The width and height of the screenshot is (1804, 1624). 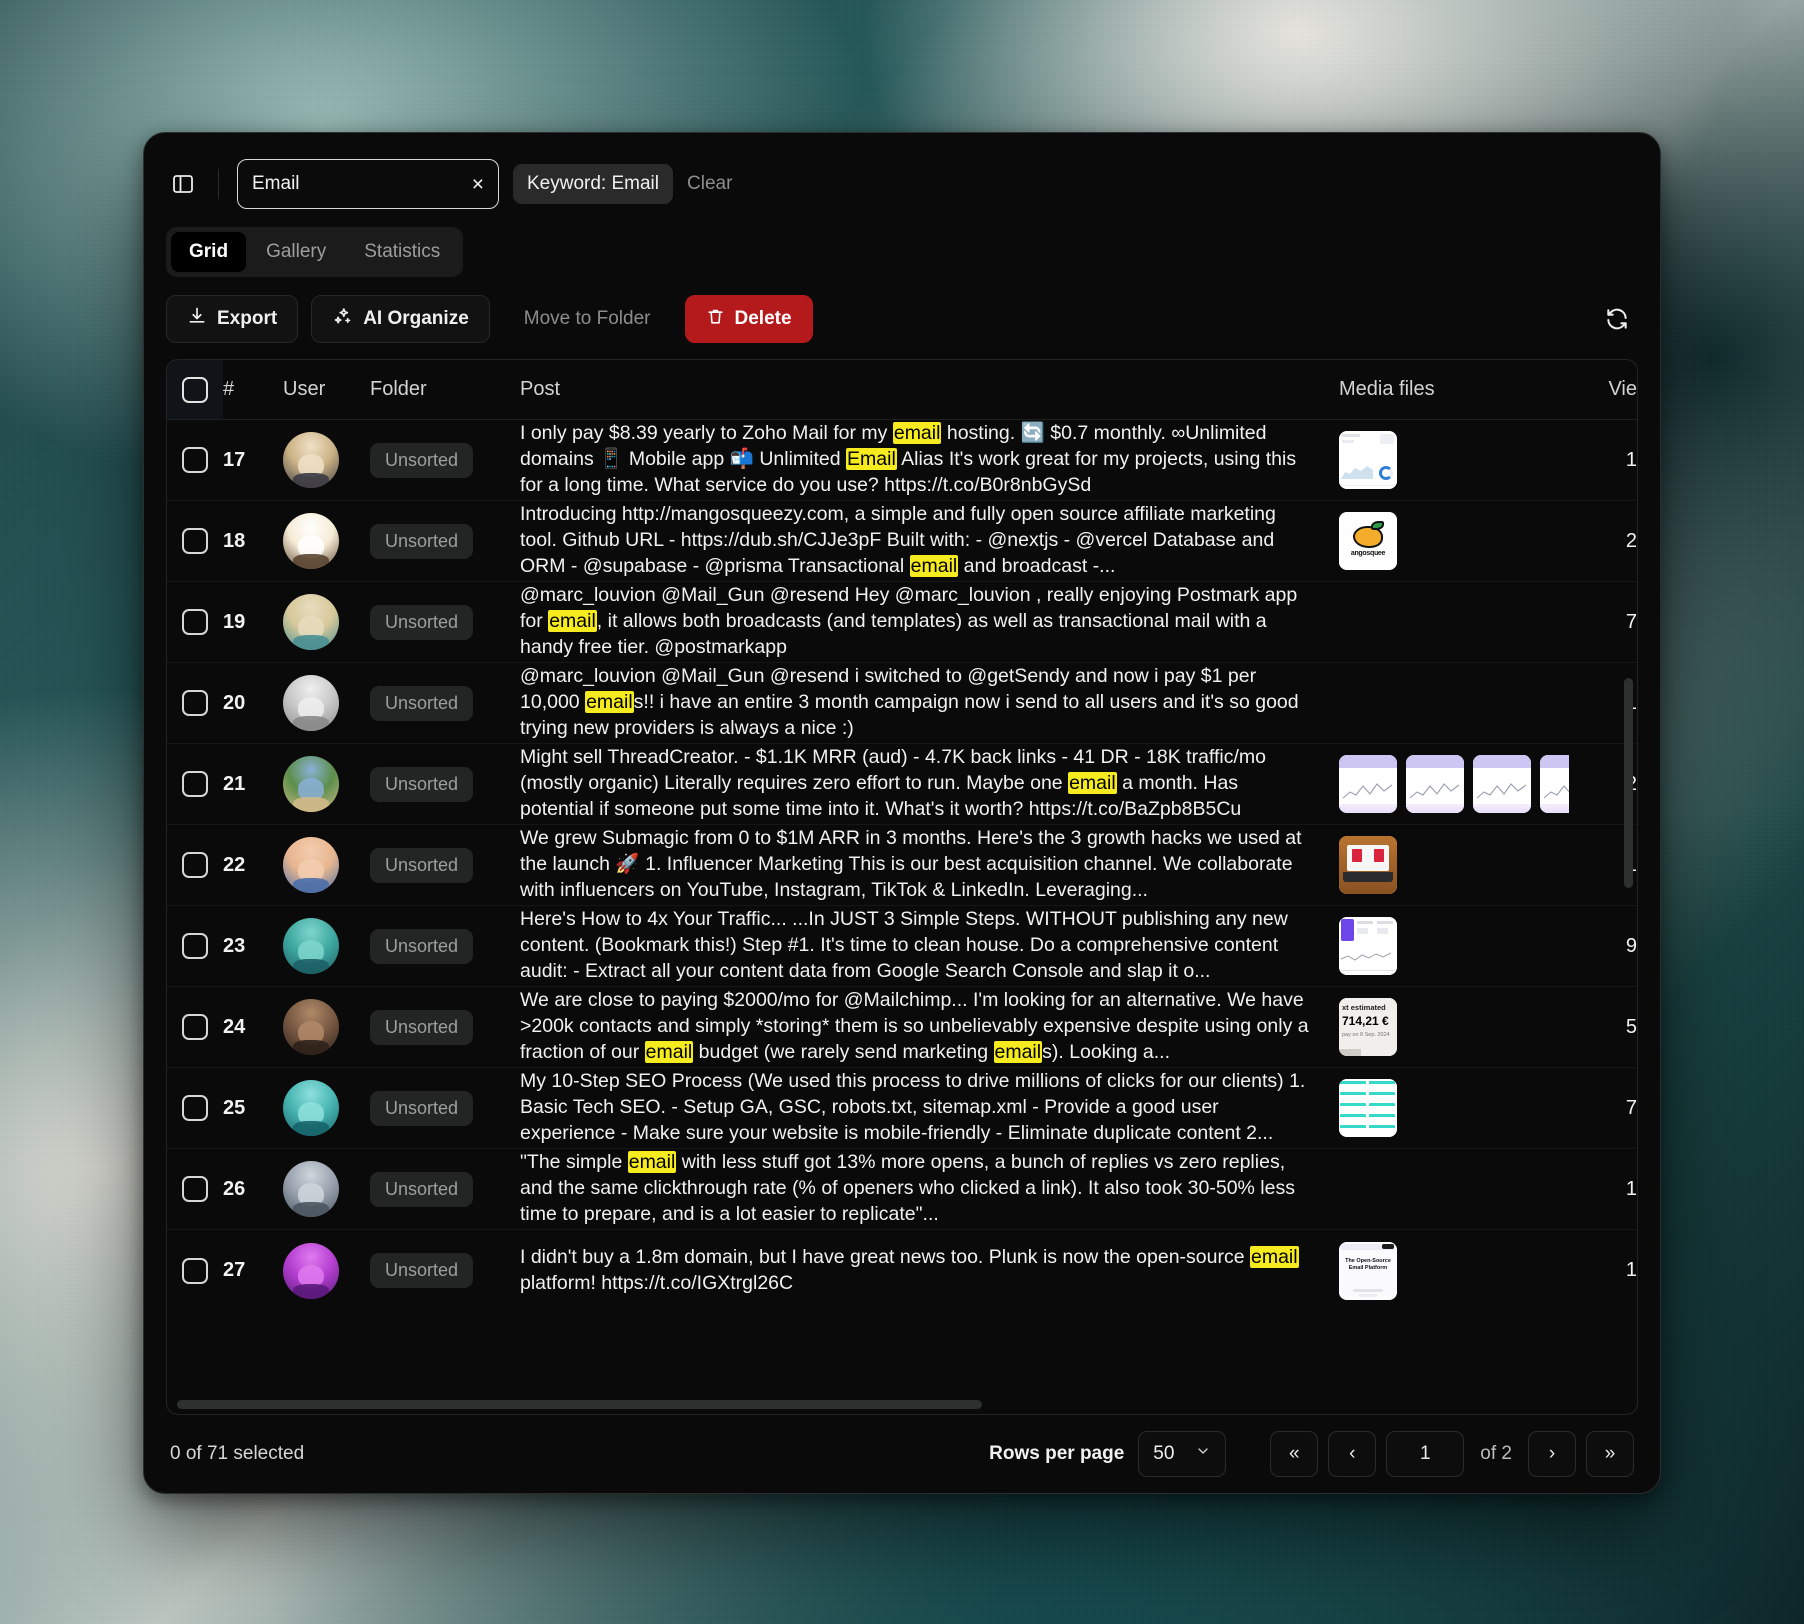 I want to click on column-header-user: User, so click(x=326, y=389).